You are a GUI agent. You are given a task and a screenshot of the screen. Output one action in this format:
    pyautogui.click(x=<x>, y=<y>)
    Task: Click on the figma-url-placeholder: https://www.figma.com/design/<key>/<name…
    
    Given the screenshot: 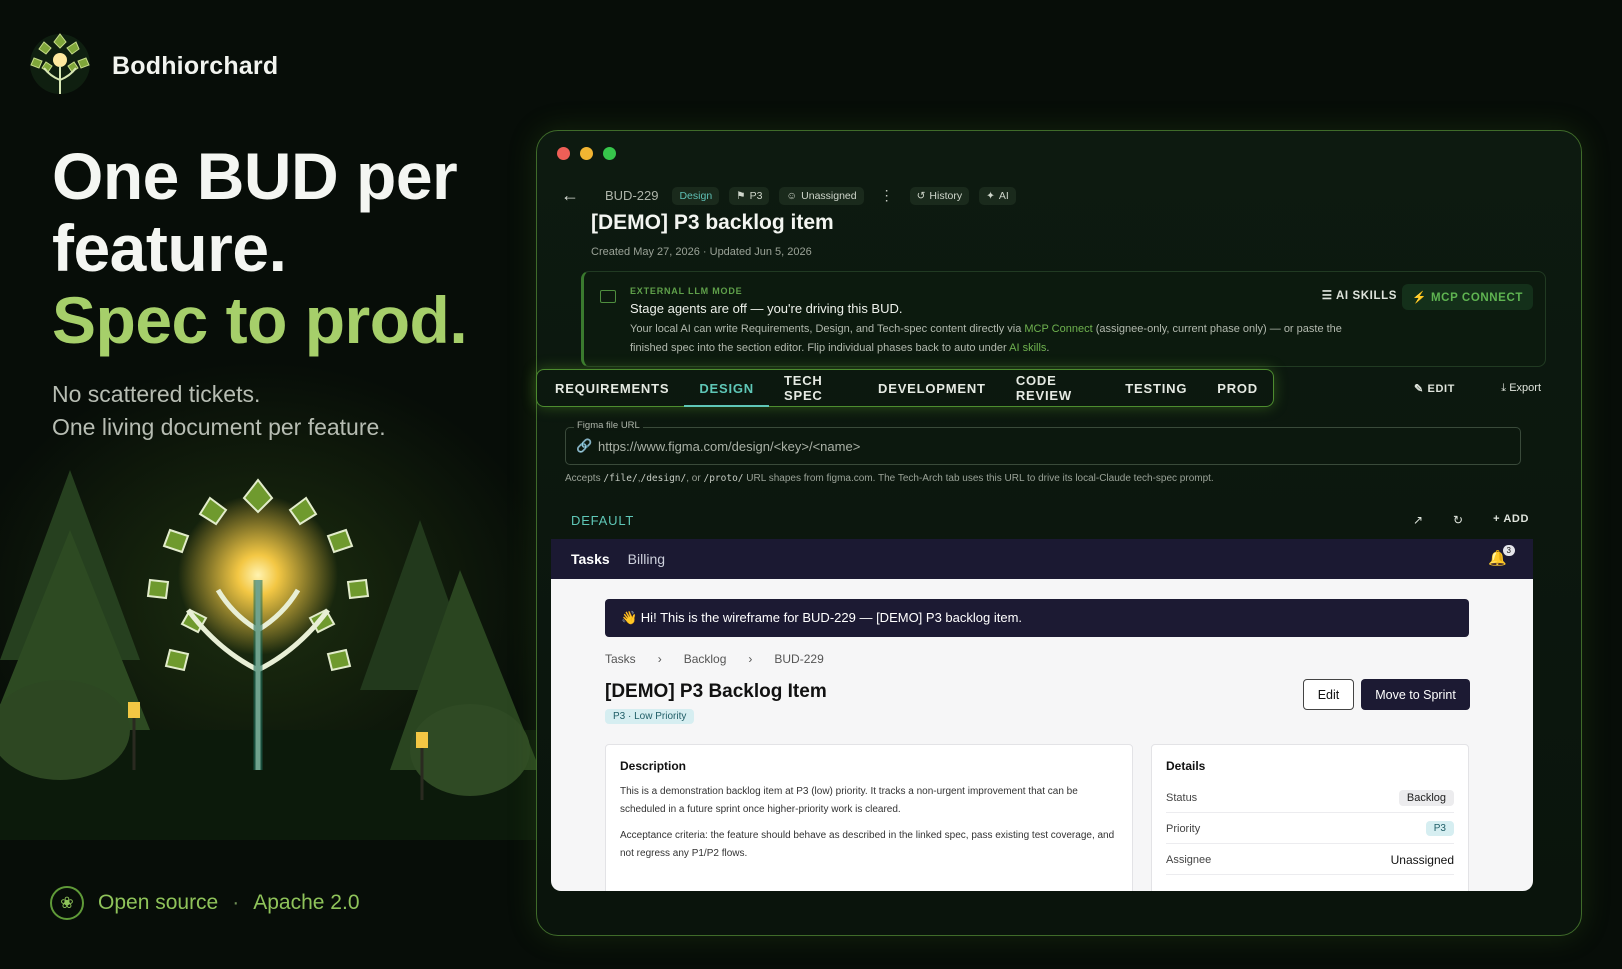 What is the action you would take?
    pyautogui.click(x=729, y=446)
    